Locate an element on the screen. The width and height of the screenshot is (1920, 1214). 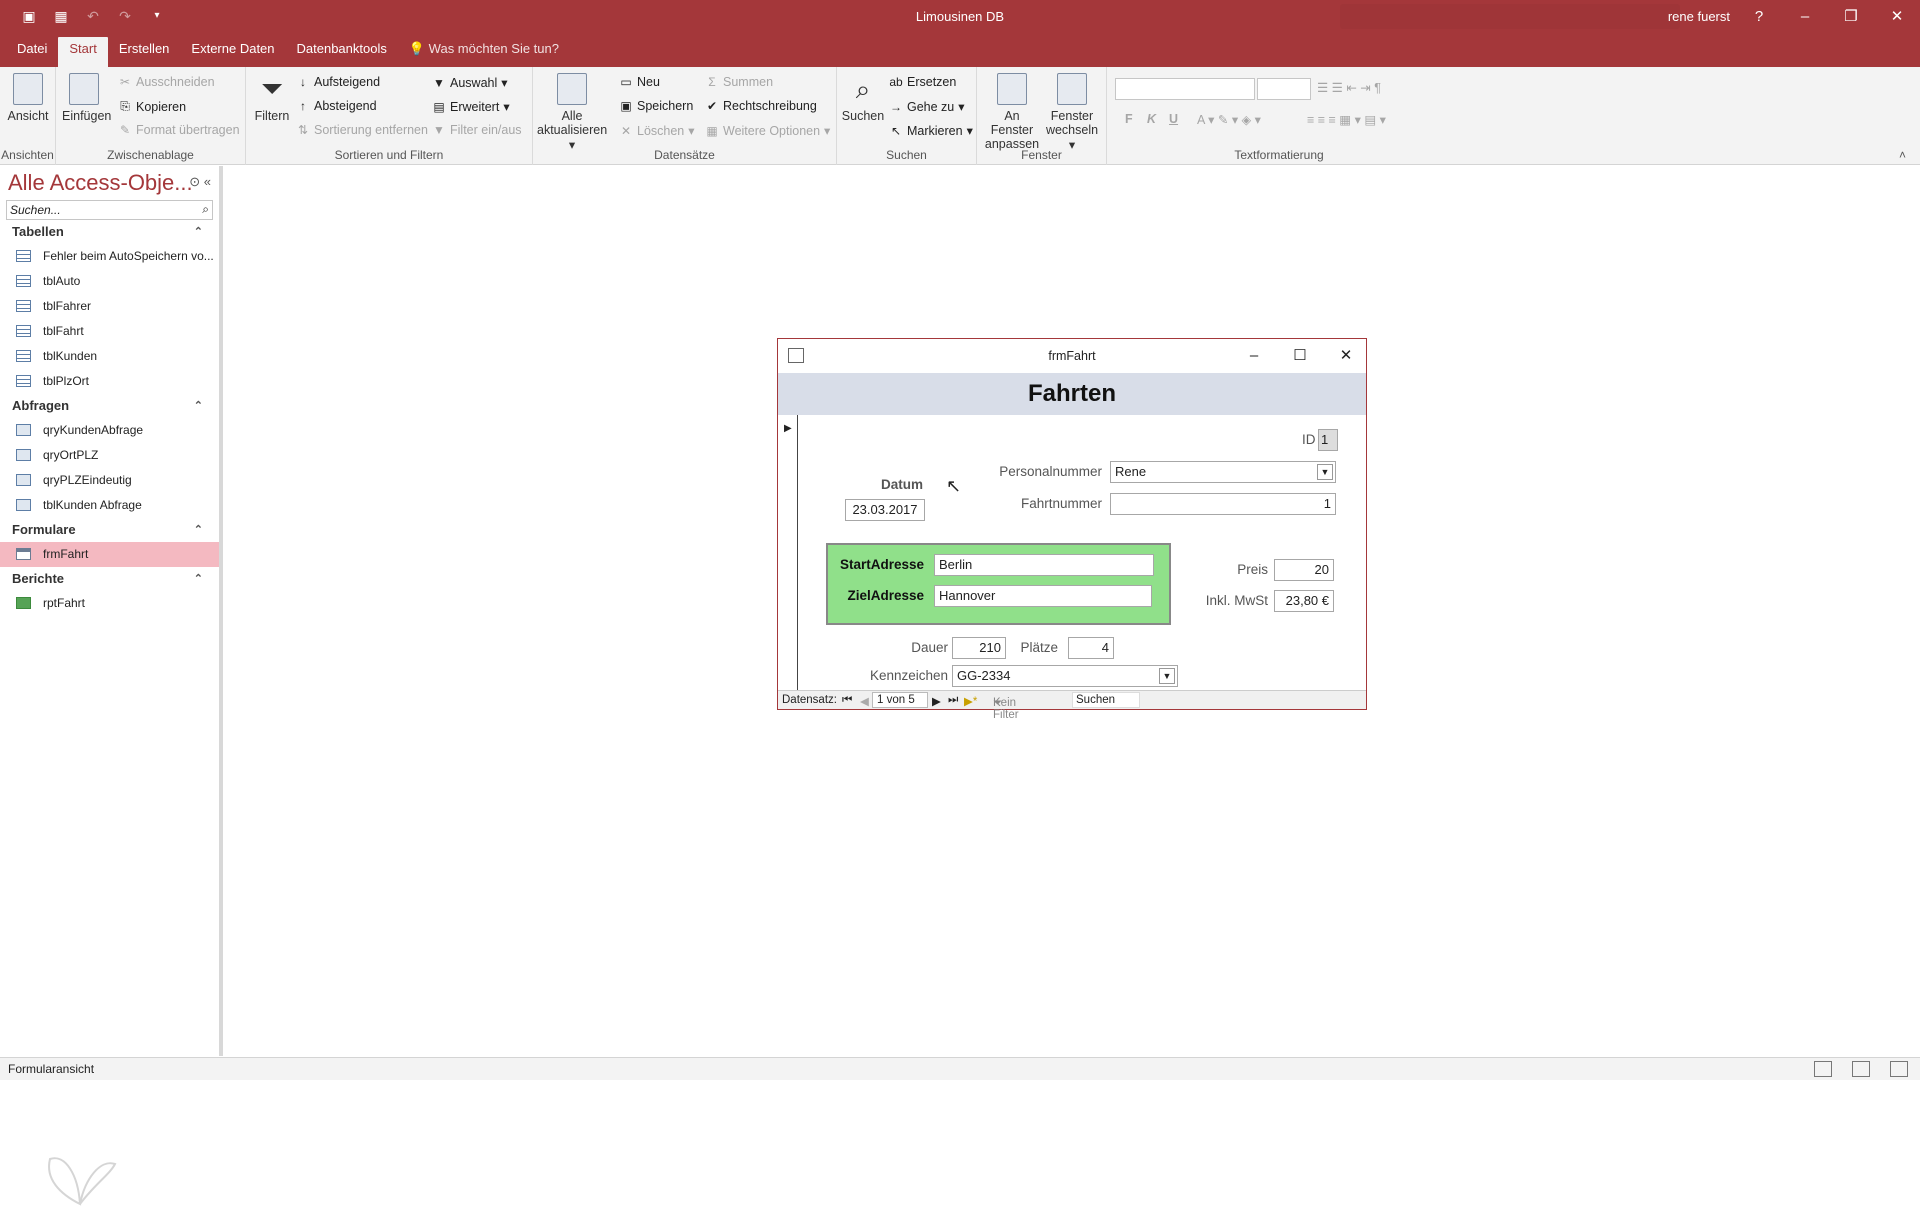
plaetze-field: 4 is located at coordinates (1091, 648).